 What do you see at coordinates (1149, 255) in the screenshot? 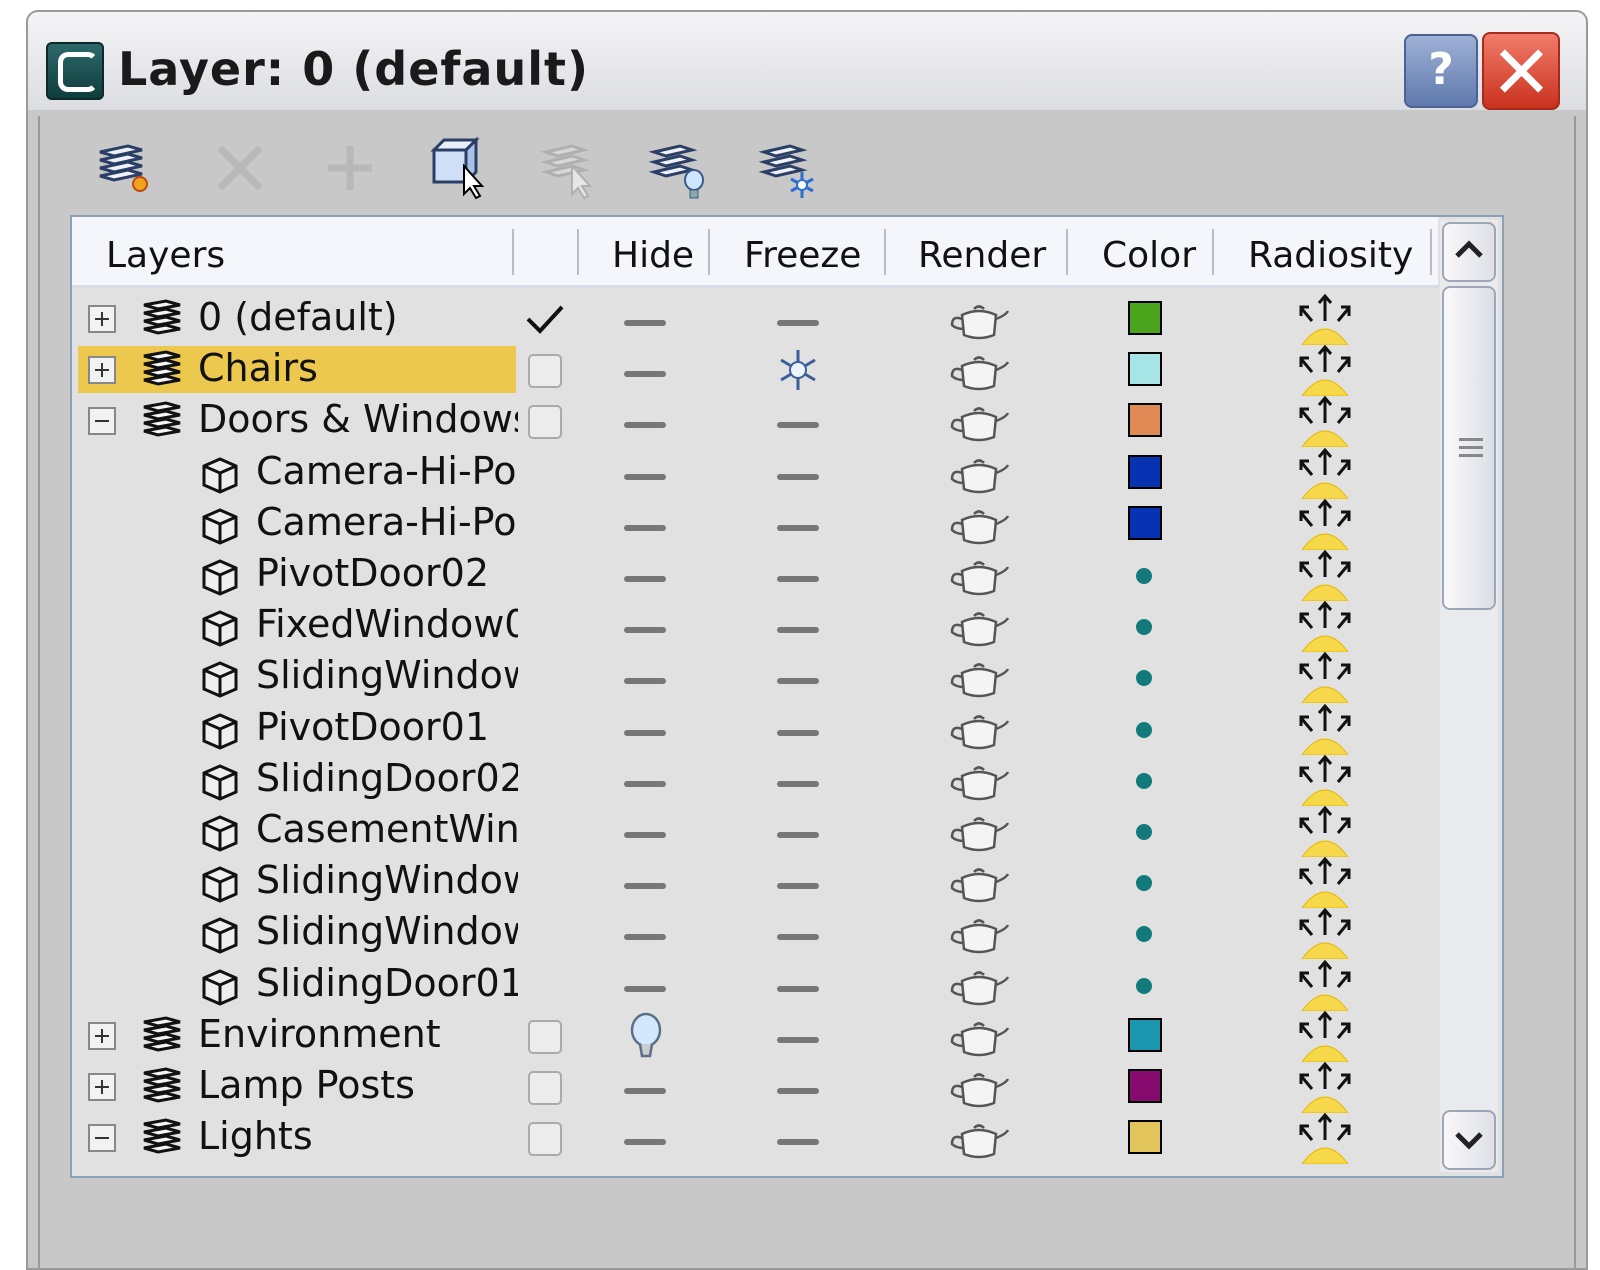
I see `column-header-color: Color` at bounding box center [1149, 255].